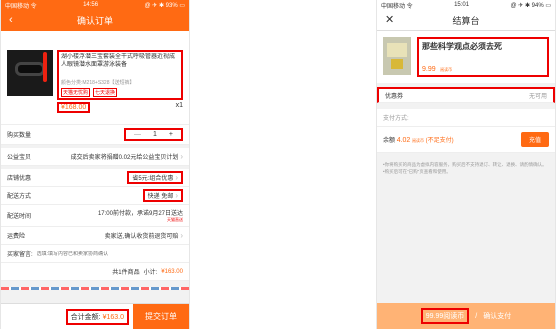 Image resolution: width=560 pixels, height=329 pixels. What do you see at coordinates (19, 217) in the screenshot?
I see `delivery-time-label: 配送时间` at bounding box center [19, 217].